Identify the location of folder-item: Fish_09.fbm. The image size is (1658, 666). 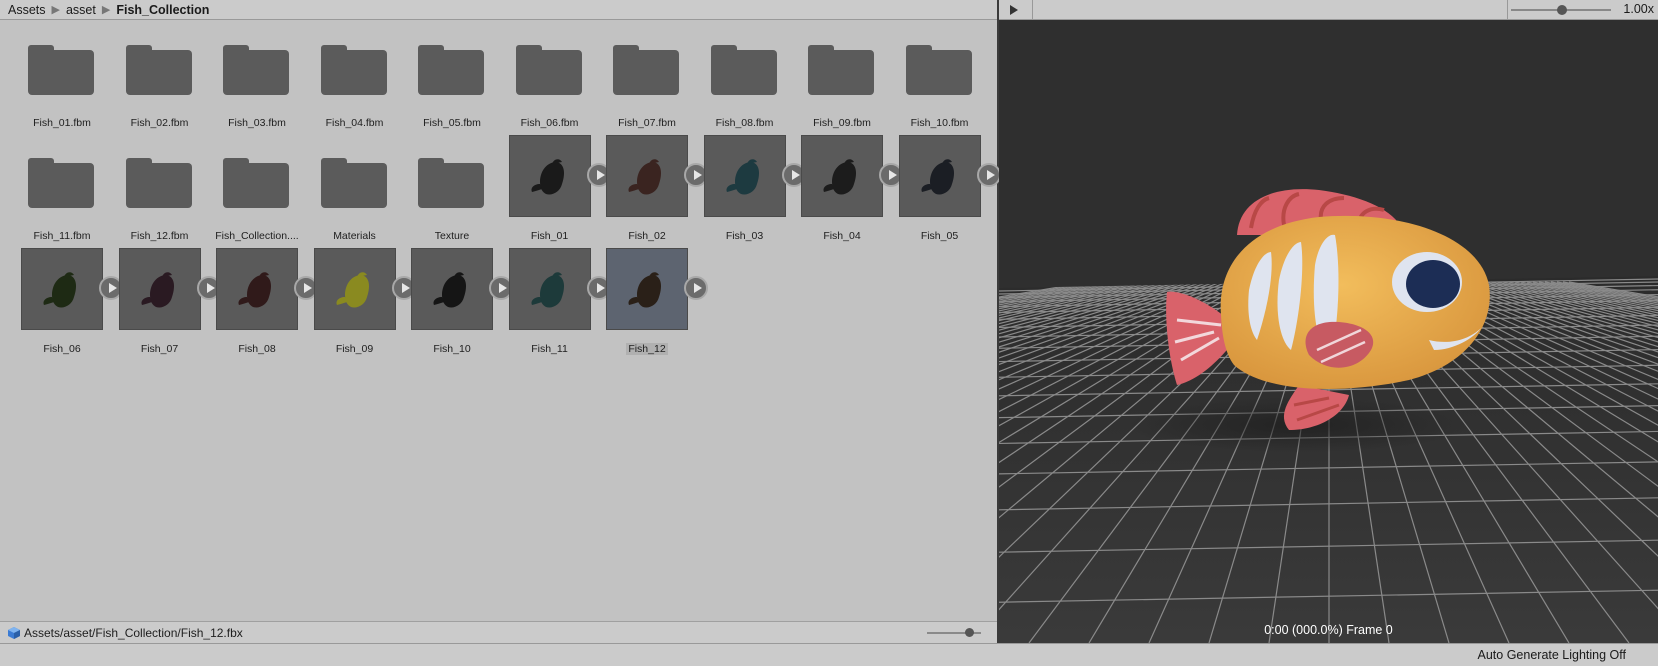
(842, 77).